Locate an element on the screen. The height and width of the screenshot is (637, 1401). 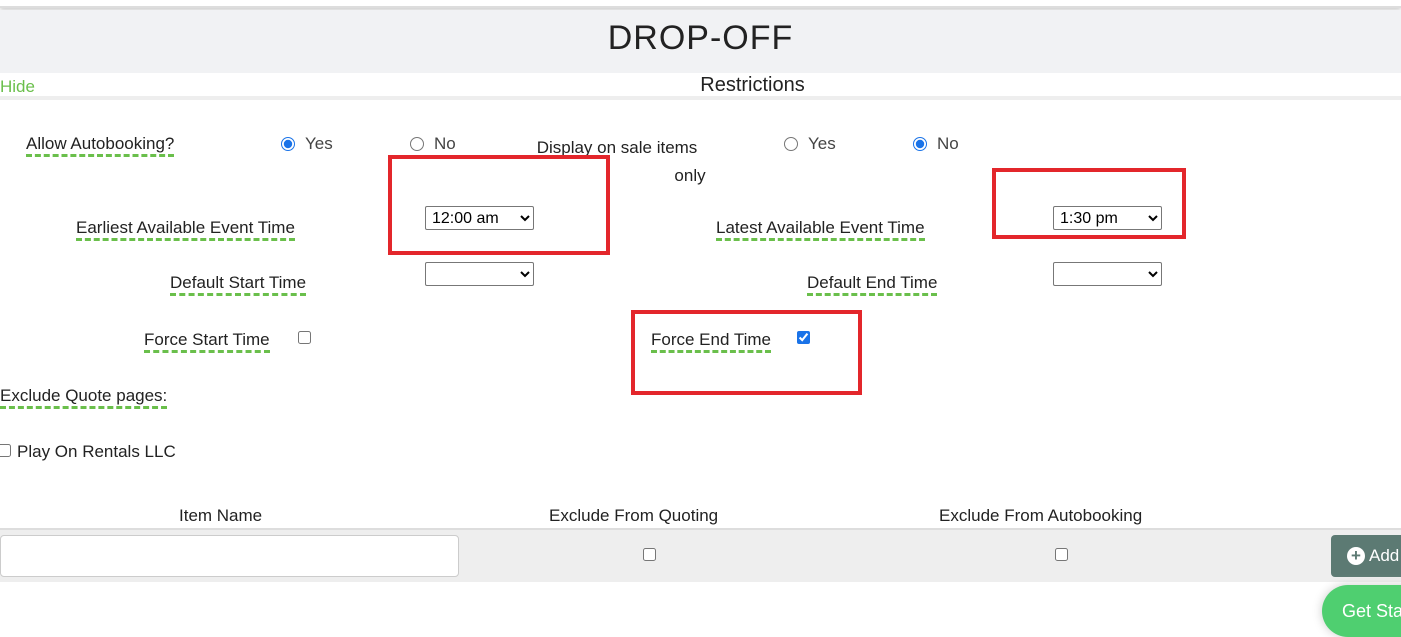
earliest-time-label: Earliest Available Event Time is located at coordinates (185, 229).